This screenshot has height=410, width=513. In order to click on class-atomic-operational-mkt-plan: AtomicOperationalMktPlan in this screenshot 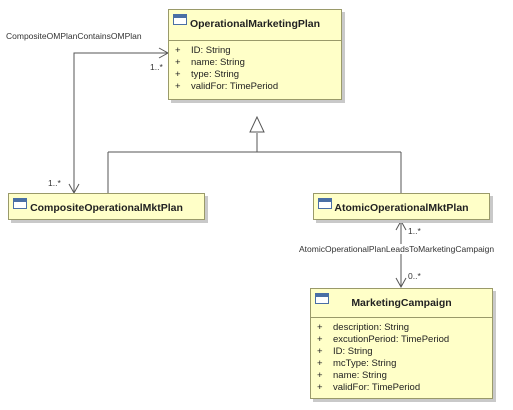, I will do `click(401, 206)`.